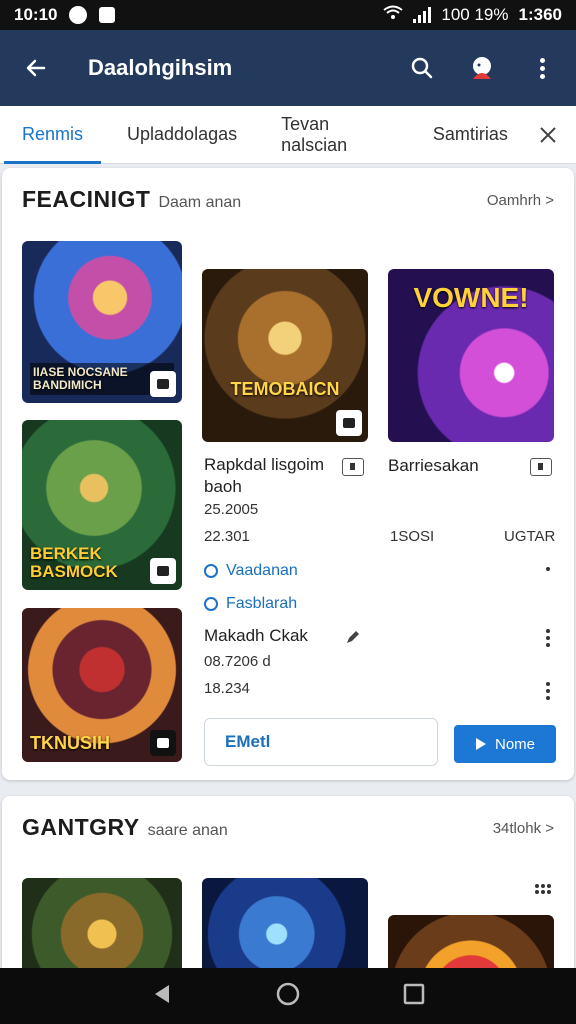 This screenshot has height=1024, width=576. I want to click on back-button, so click(36, 68).